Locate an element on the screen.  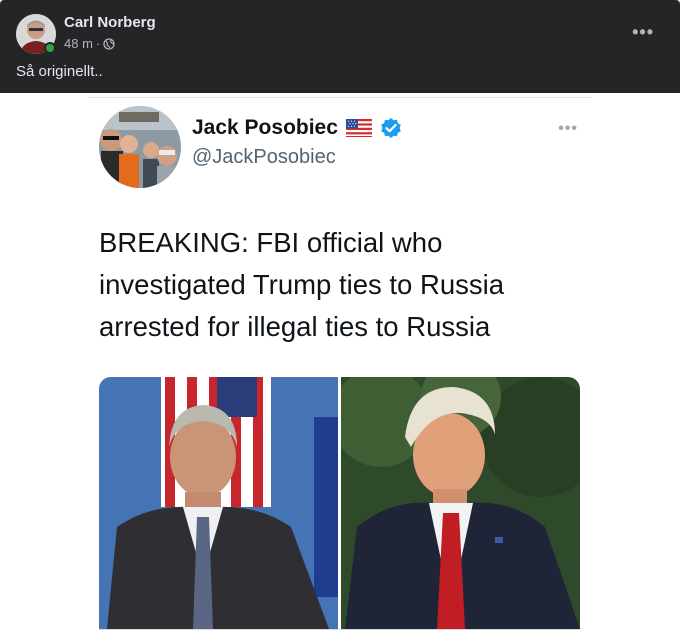
facebook-post-card: Carl Norberg 48 m · ••• Så originellt.. is located at coordinates (340, 46).